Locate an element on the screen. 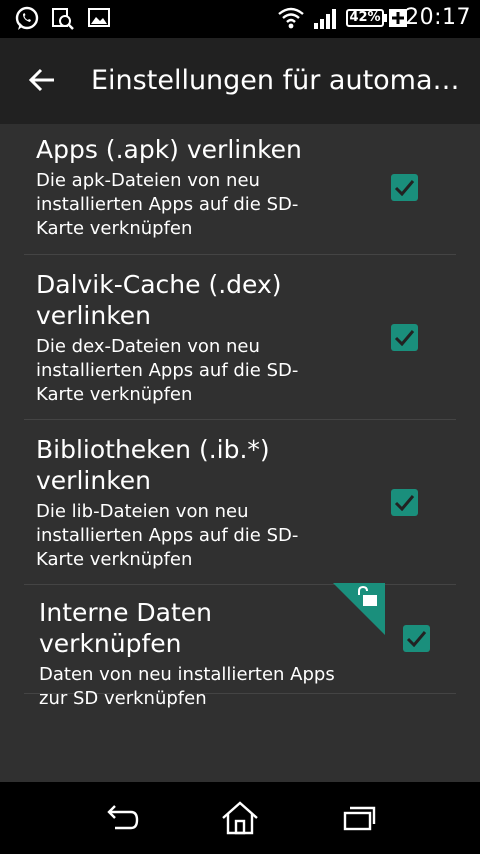 Image resolution: width=480 pixels, height=854 pixels. arrow-left-icon is located at coordinates (41, 80).